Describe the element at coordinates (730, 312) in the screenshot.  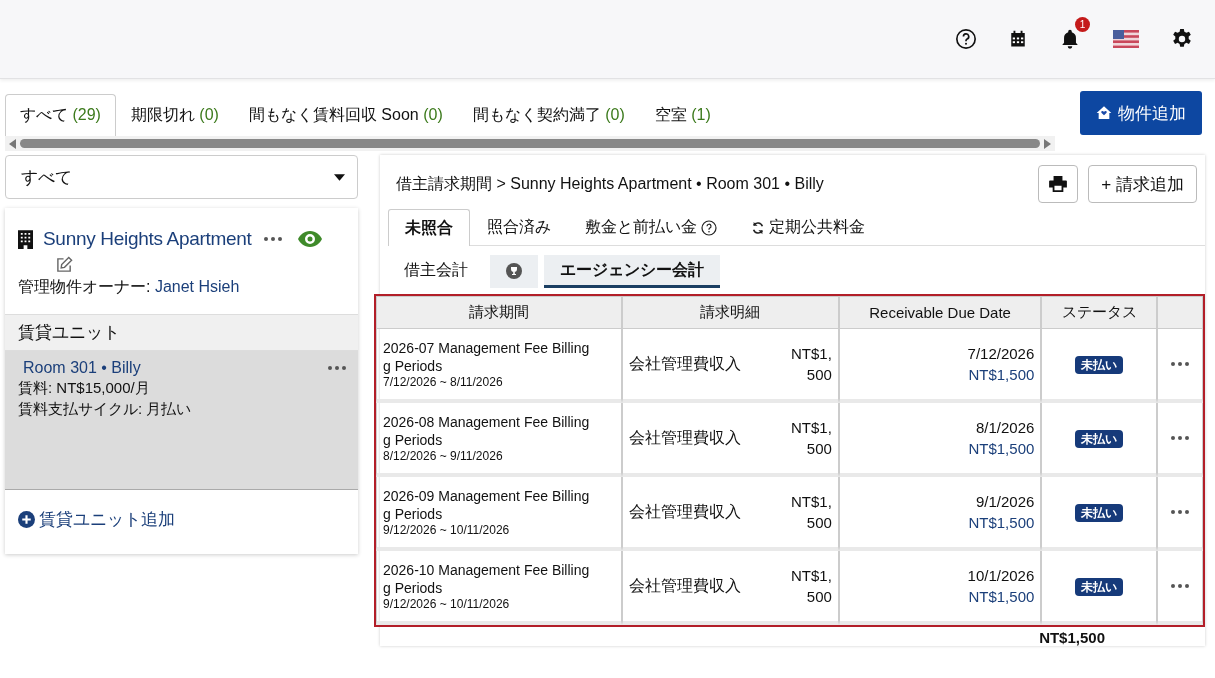
I see `column-header: 請求明細` at that location.